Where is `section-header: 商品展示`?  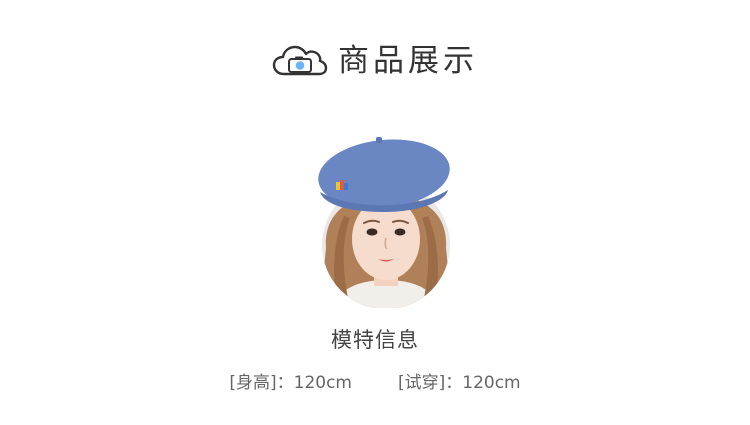
section-header: 商品展示 is located at coordinates (375, 61).